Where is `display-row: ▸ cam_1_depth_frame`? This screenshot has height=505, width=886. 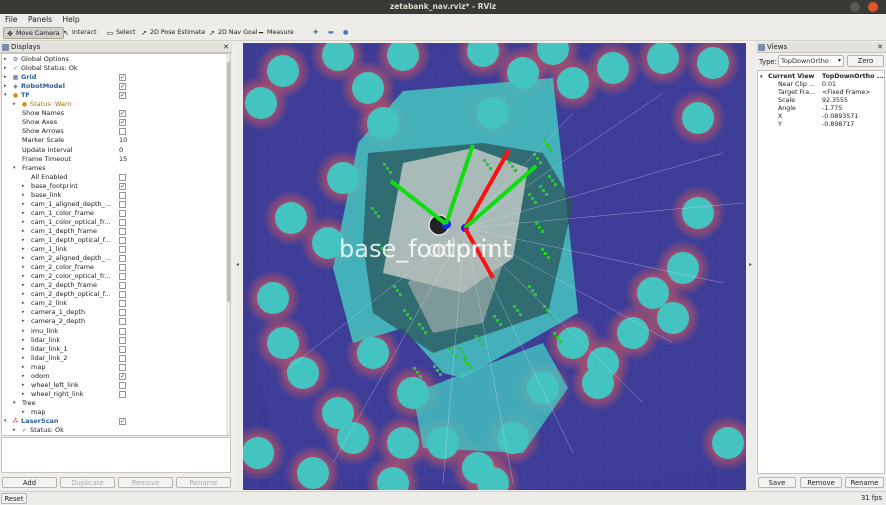
display-row: ▸ cam_1_depth_frame is located at coordinates (114, 231).